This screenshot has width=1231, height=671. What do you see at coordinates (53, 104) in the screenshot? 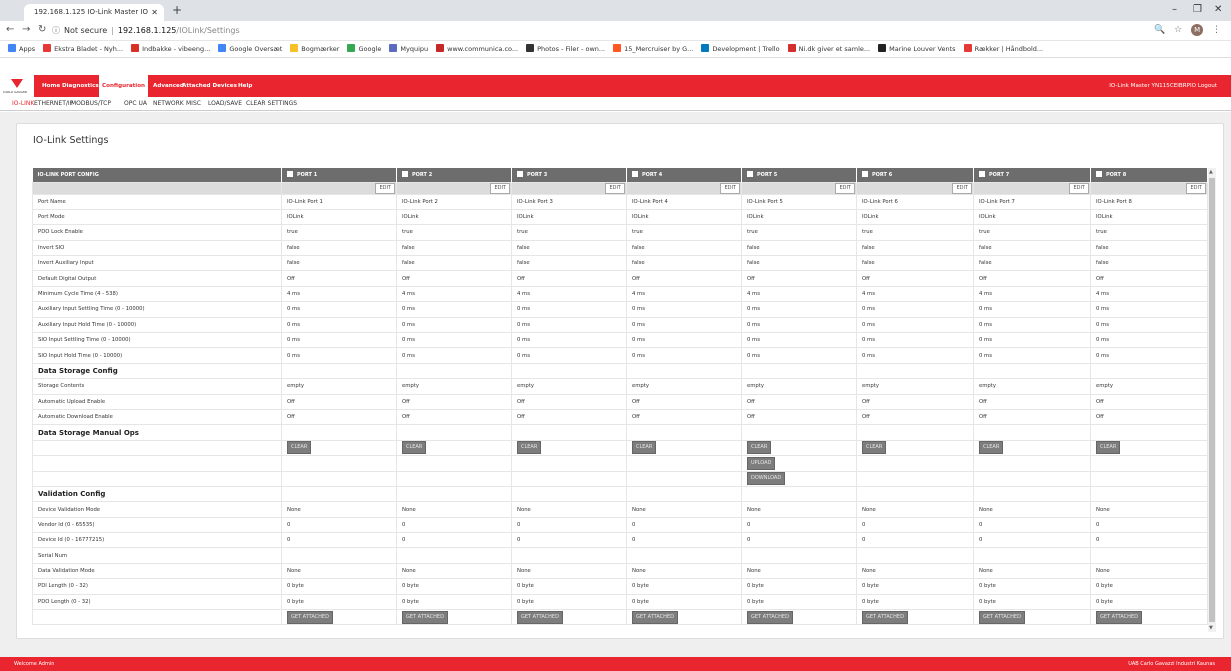
I see `submenu-ethernet-ip: ETHERNET/IP` at bounding box center [53, 104].